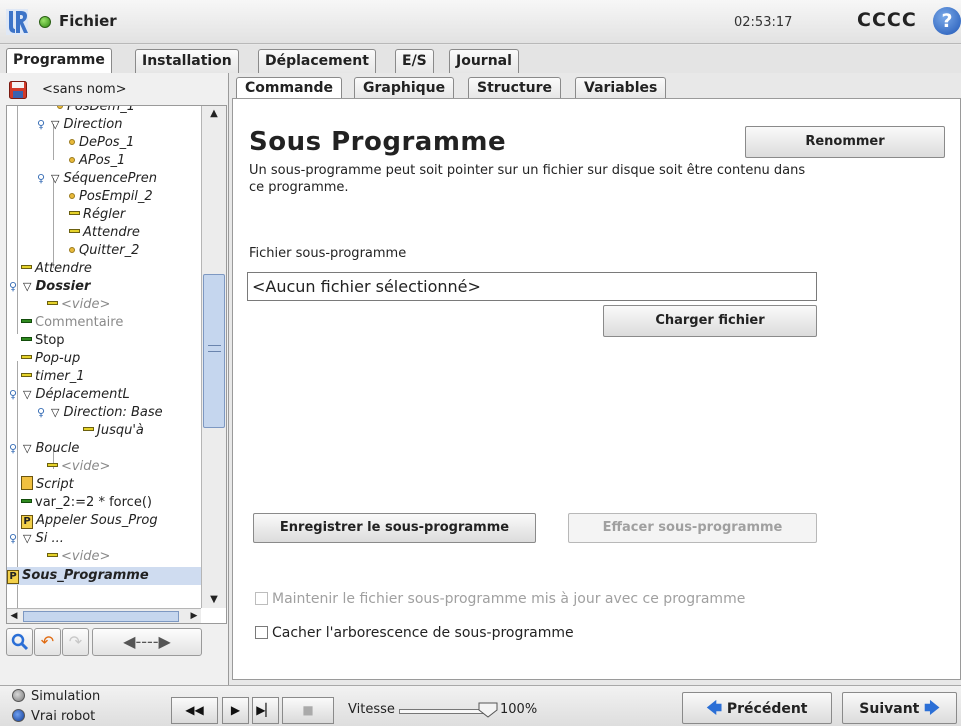  Describe the element at coordinates (45, 22) in the screenshot. I see `robot-status-icon` at that location.